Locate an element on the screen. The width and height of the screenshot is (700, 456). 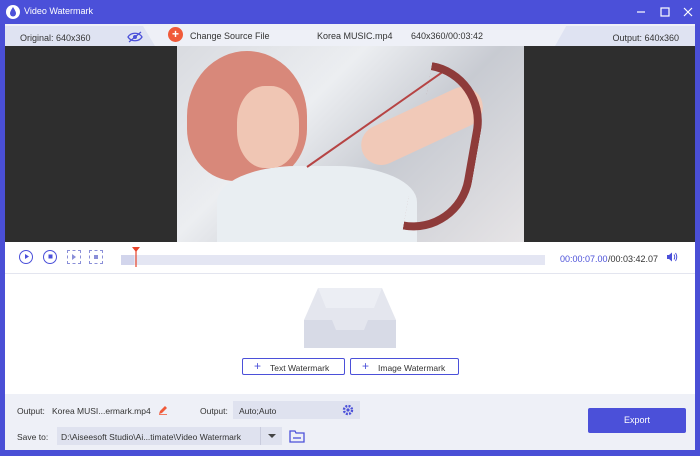
output-file-label: Output: is located at coordinates (31, 411).